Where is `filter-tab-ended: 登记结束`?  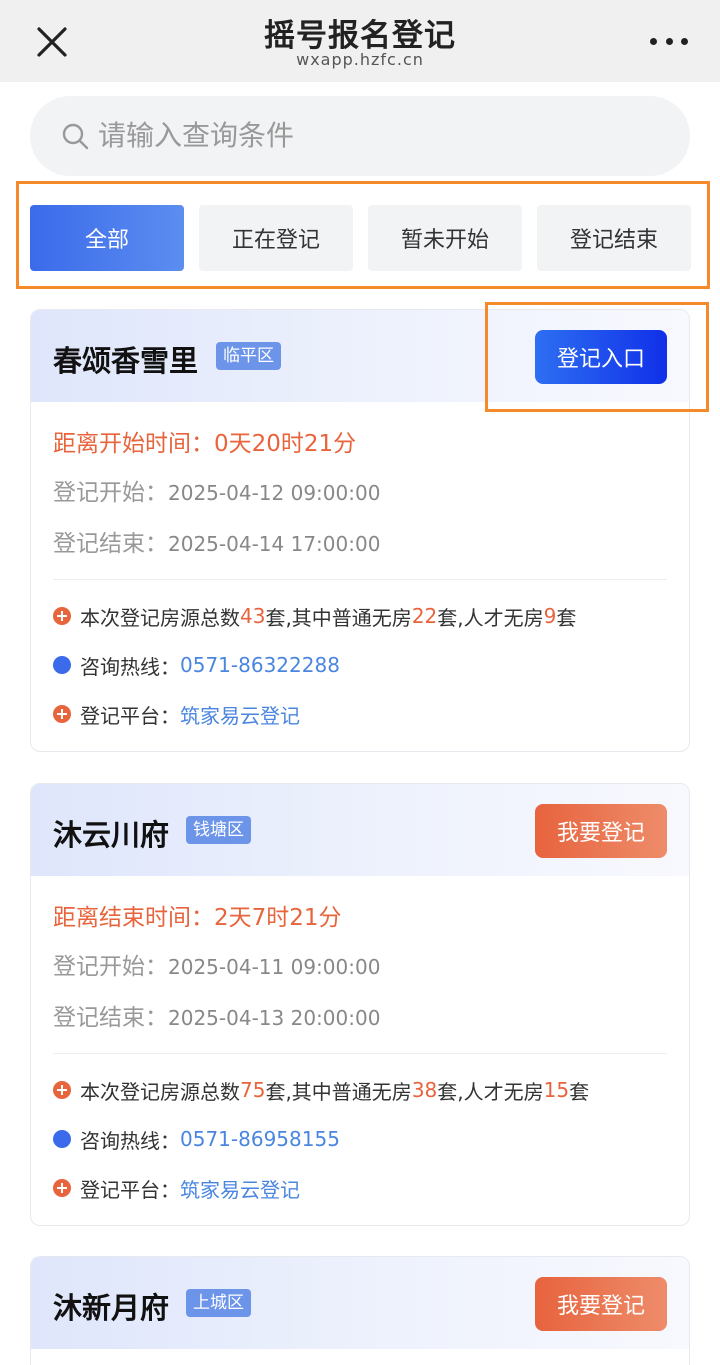 filter-tab-ended: 登记结束 is located at coordinates (614, 238).